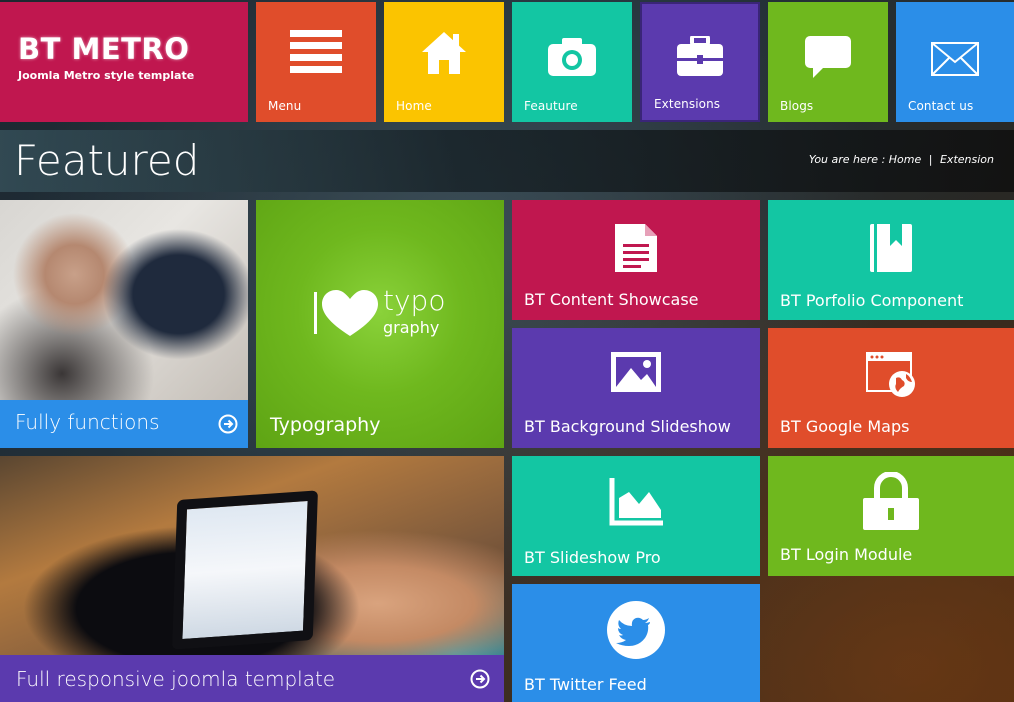  I want to click on nav-label-blogs: Blogs, so click(797, 106).